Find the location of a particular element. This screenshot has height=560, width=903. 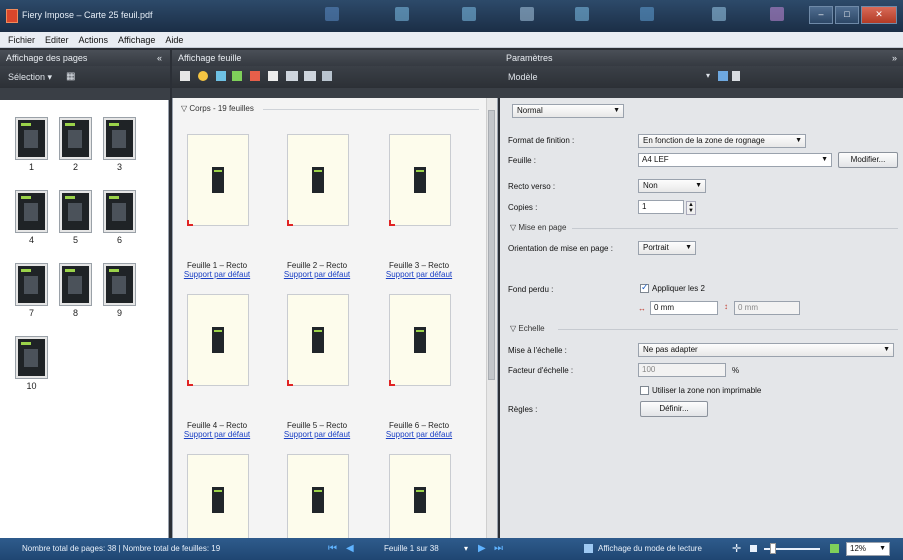

body-group-header: ▽ Corps - 19 feuilles is located at coordinates (217, 108).